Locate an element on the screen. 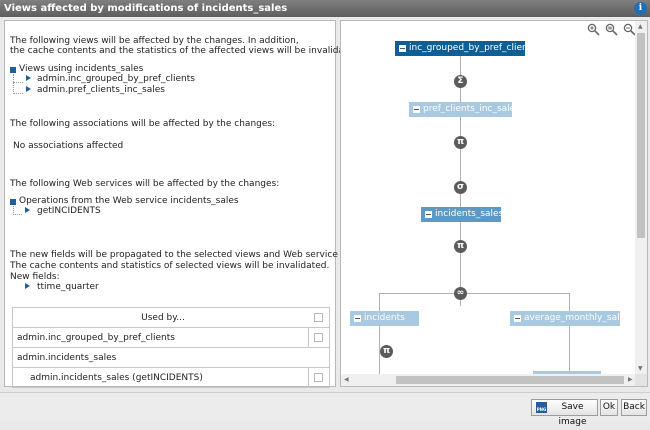 The image size is (650, 430). graph-node-view: average_monthly_sales is located at coordinates (570, 318).